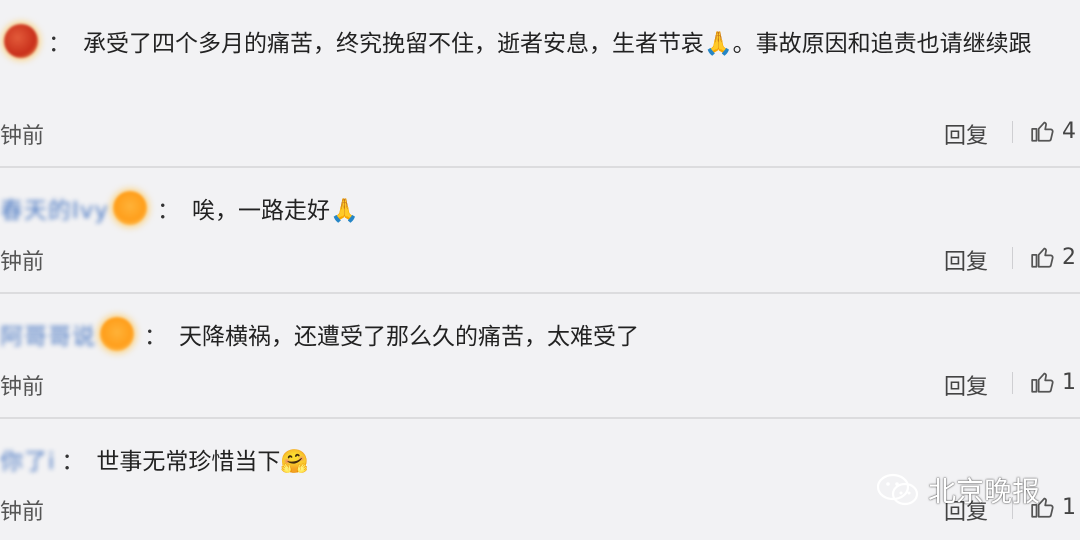 Image resolution: width=1080 pixels, height=540 pixels. Describe the element at coordinates (48, 334) in the screenshot. I see `username: 阿哥哥说` at that location.